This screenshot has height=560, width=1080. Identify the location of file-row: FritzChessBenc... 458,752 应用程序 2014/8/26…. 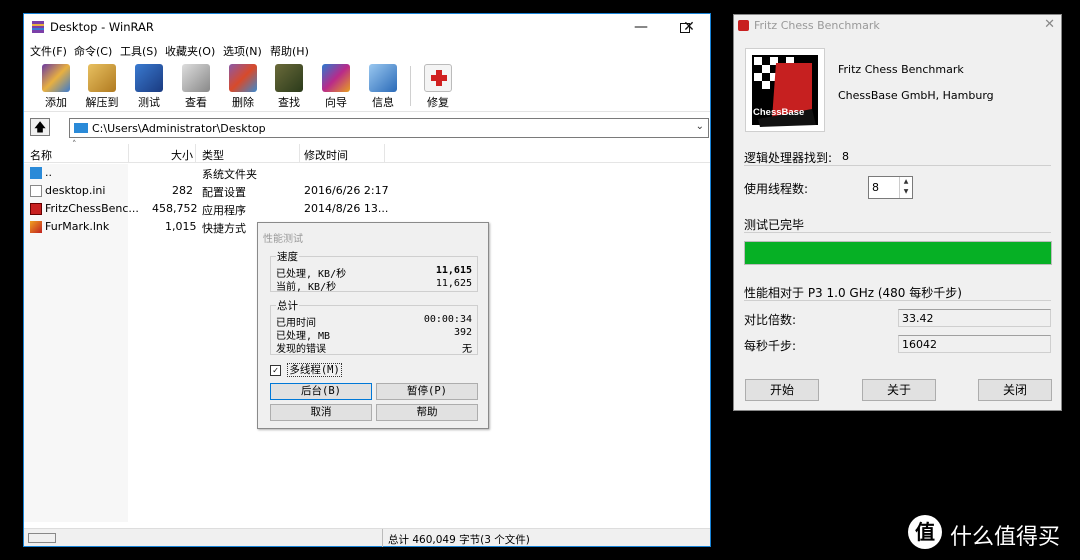
(206, 209).